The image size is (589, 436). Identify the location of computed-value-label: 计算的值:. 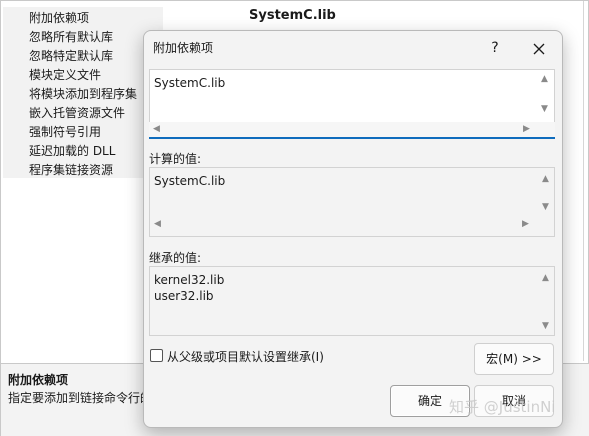
(175, 159).